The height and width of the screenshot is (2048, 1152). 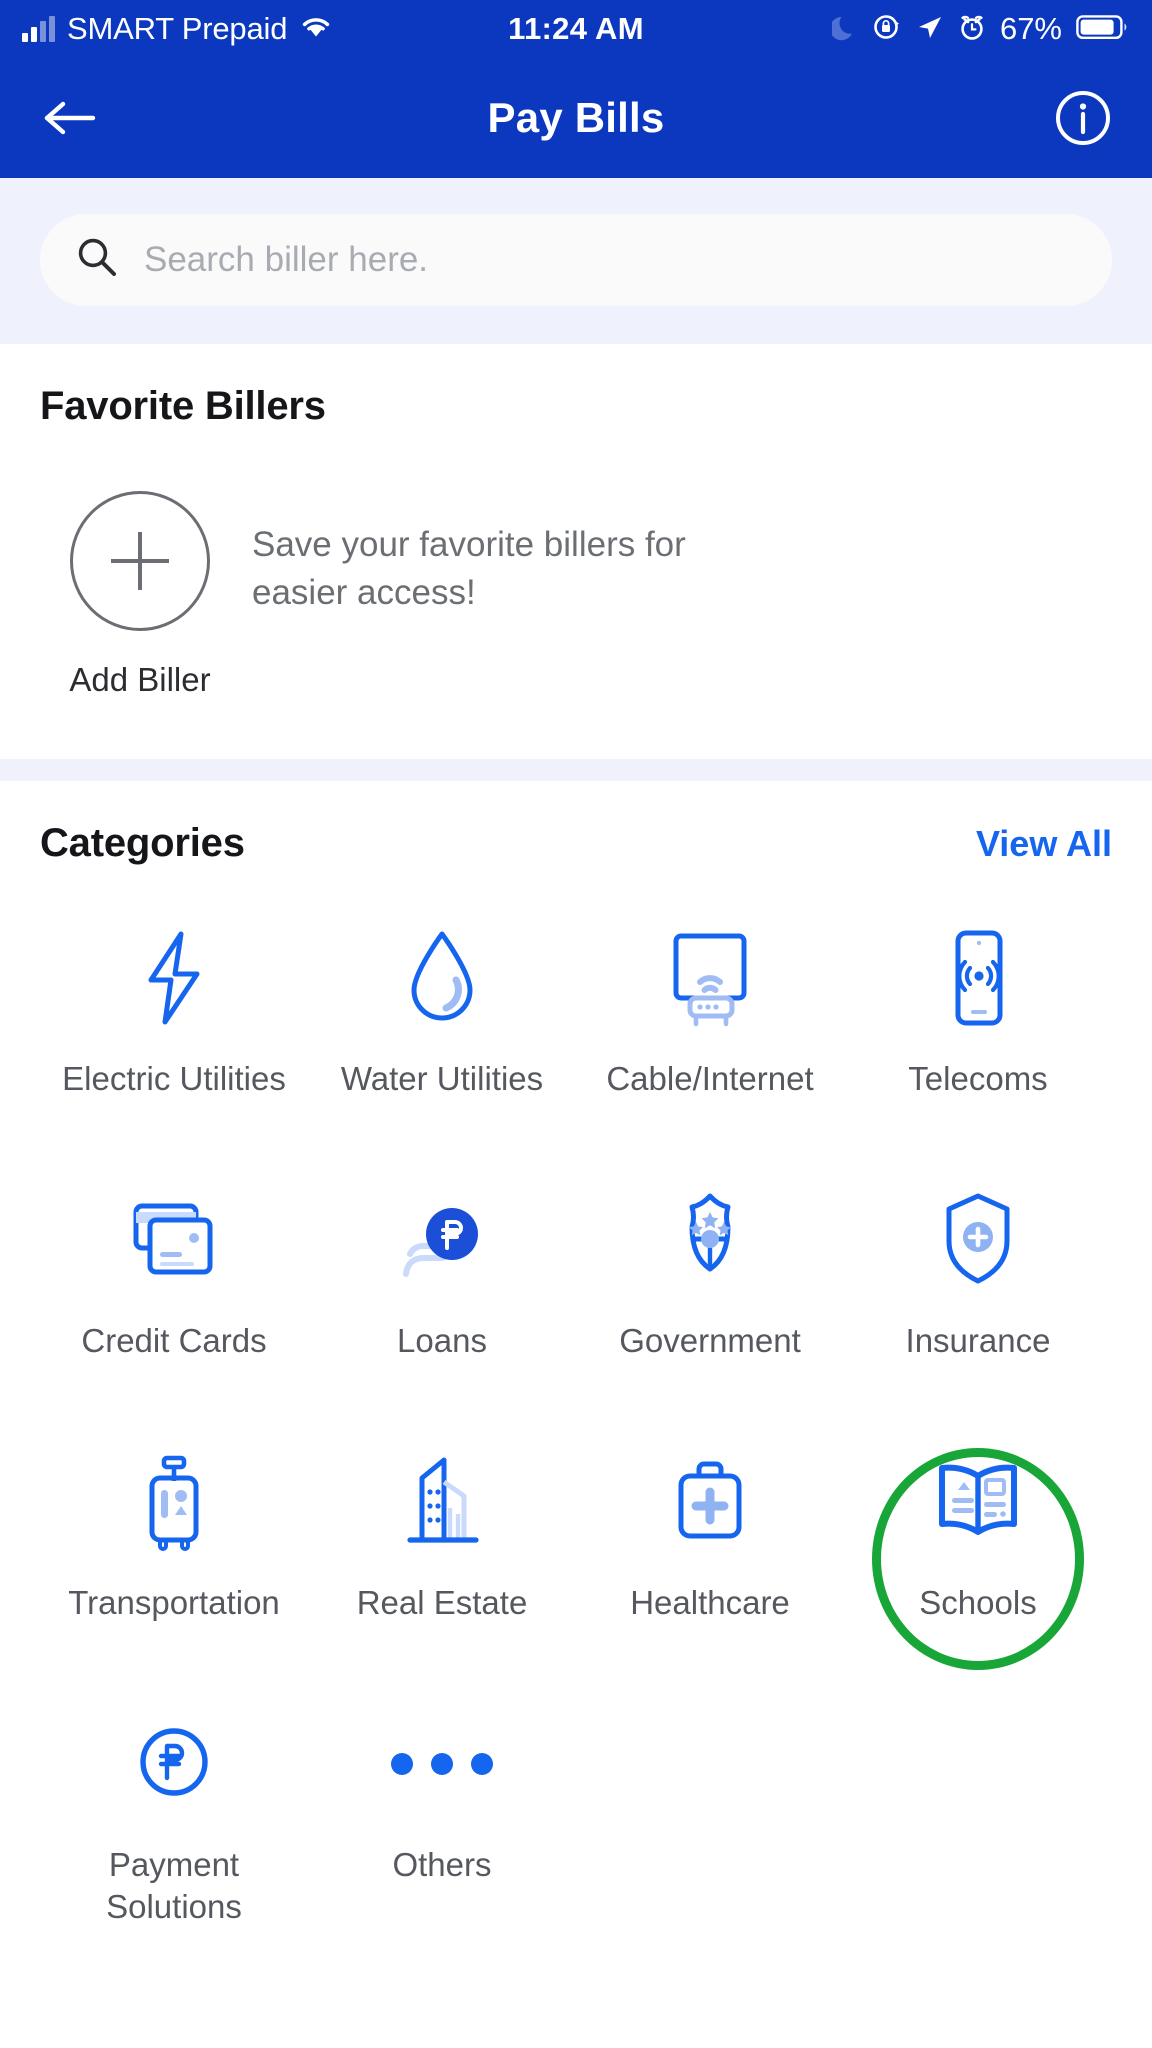 What do you see at coordinates (710, 1240) in the screenshot?
I see `shield-stars-badge-icon` at bounding box center [710, 1240].